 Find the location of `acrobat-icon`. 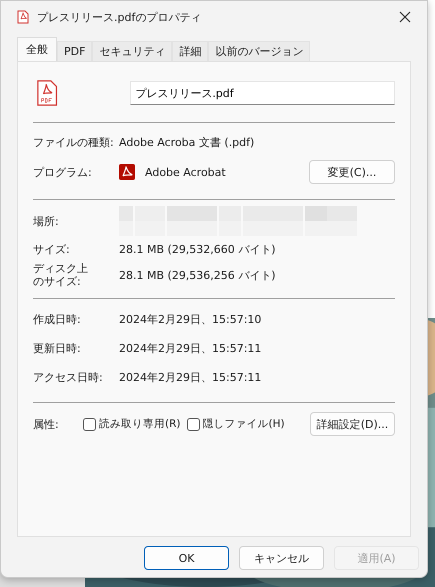

acrobat-icon is located at coordinates (127, 172).